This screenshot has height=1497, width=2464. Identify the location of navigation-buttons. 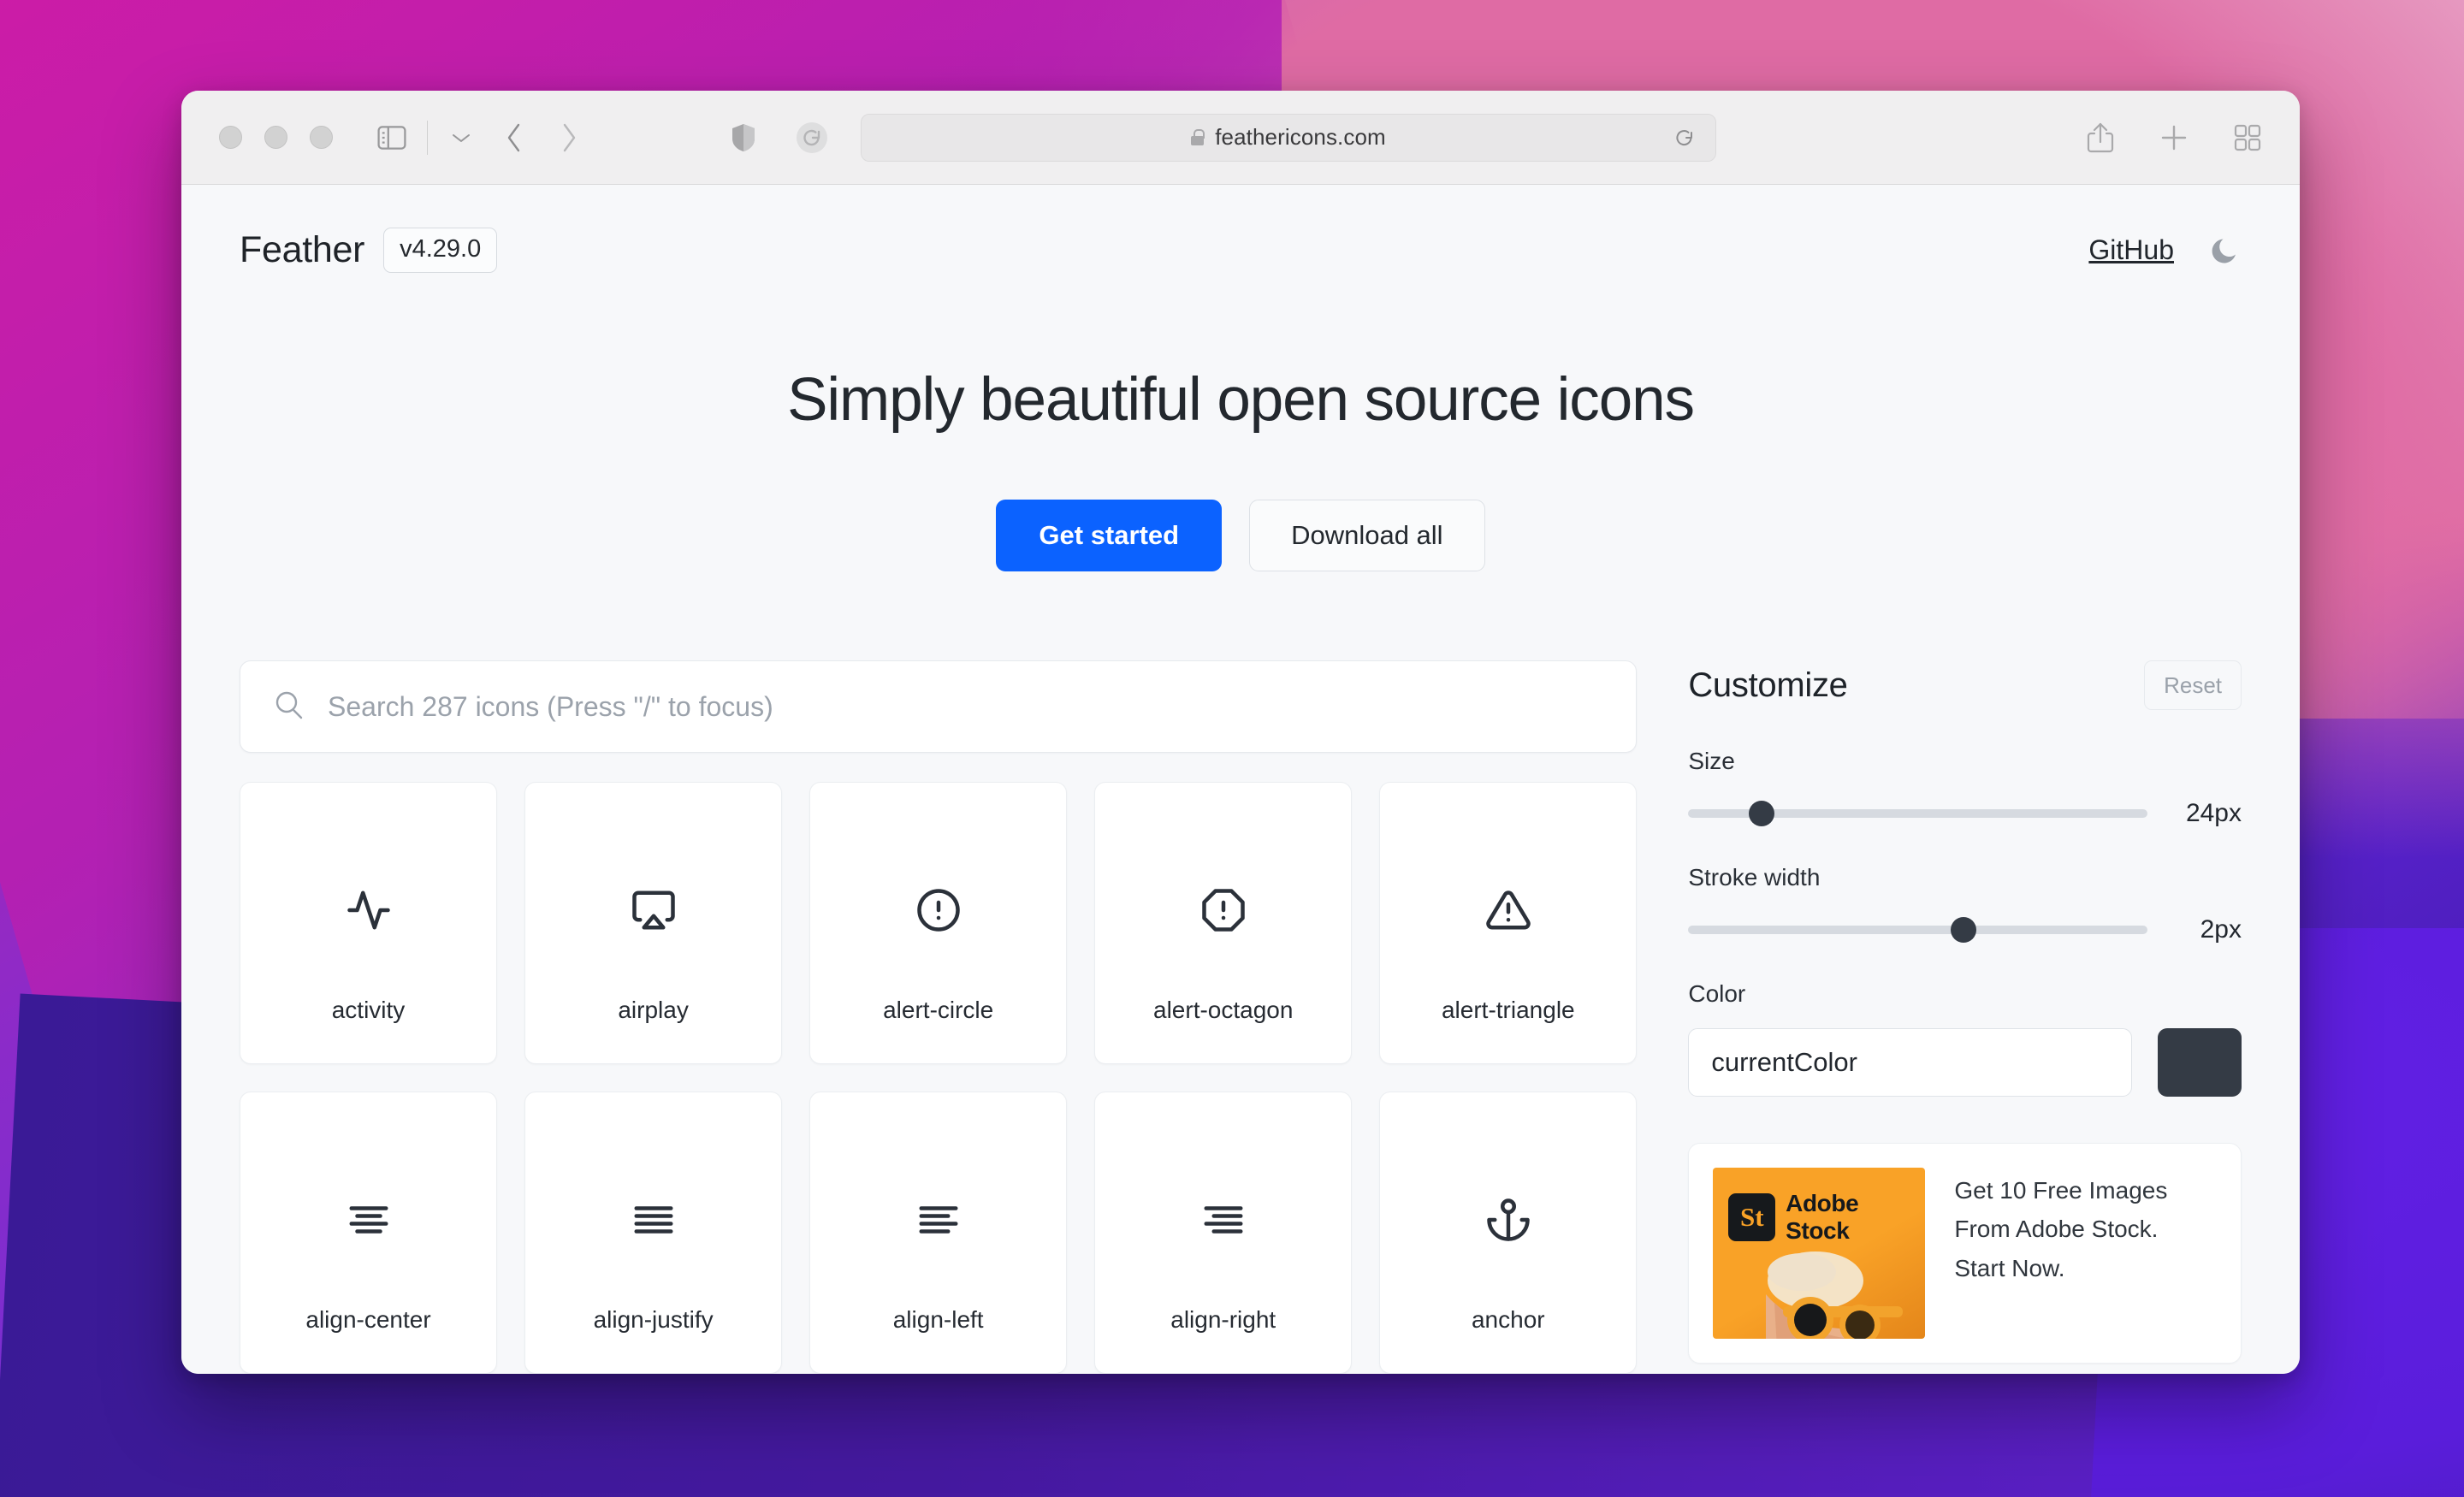
(541, 137).